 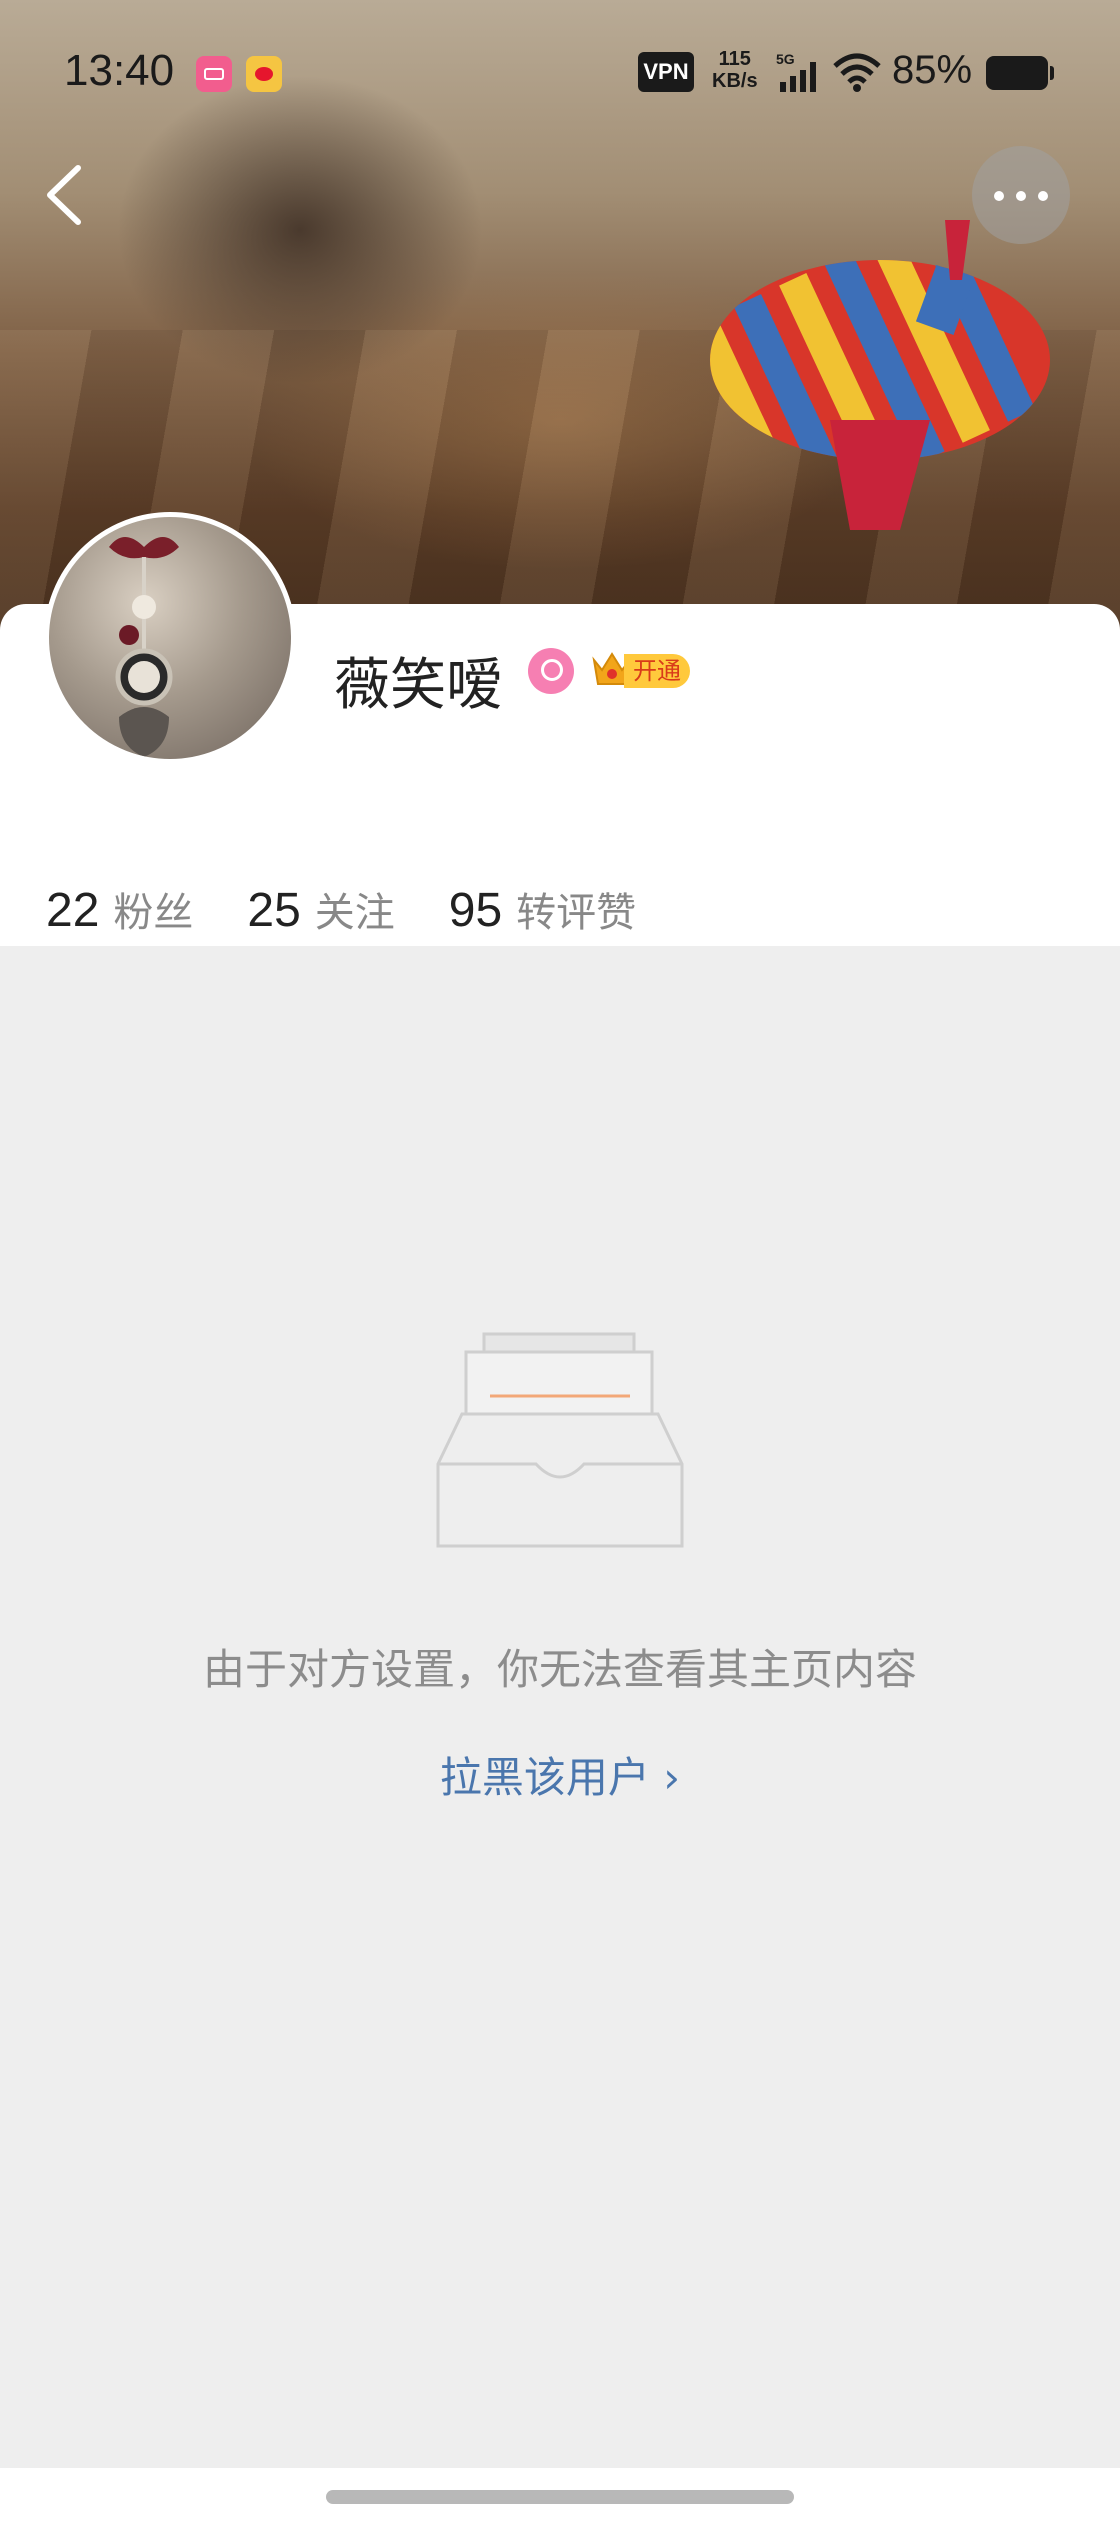 I want to click on wifi-icon, so click(x=857, y=72).